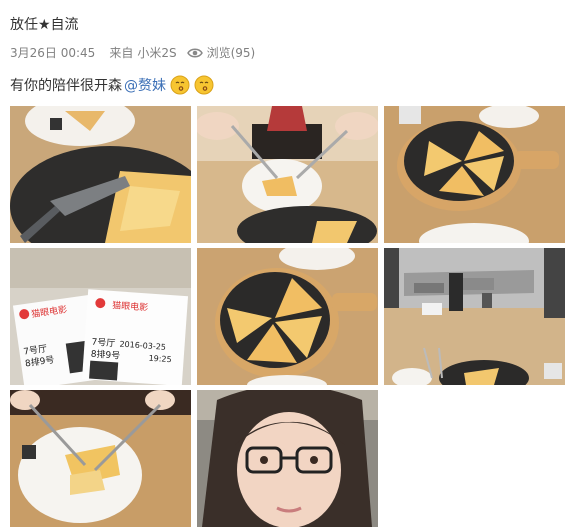  What do you see at coordinates (156, 52) in the screenshot?
I see `device-source: 小米2S` at bounding box center [156, 52].